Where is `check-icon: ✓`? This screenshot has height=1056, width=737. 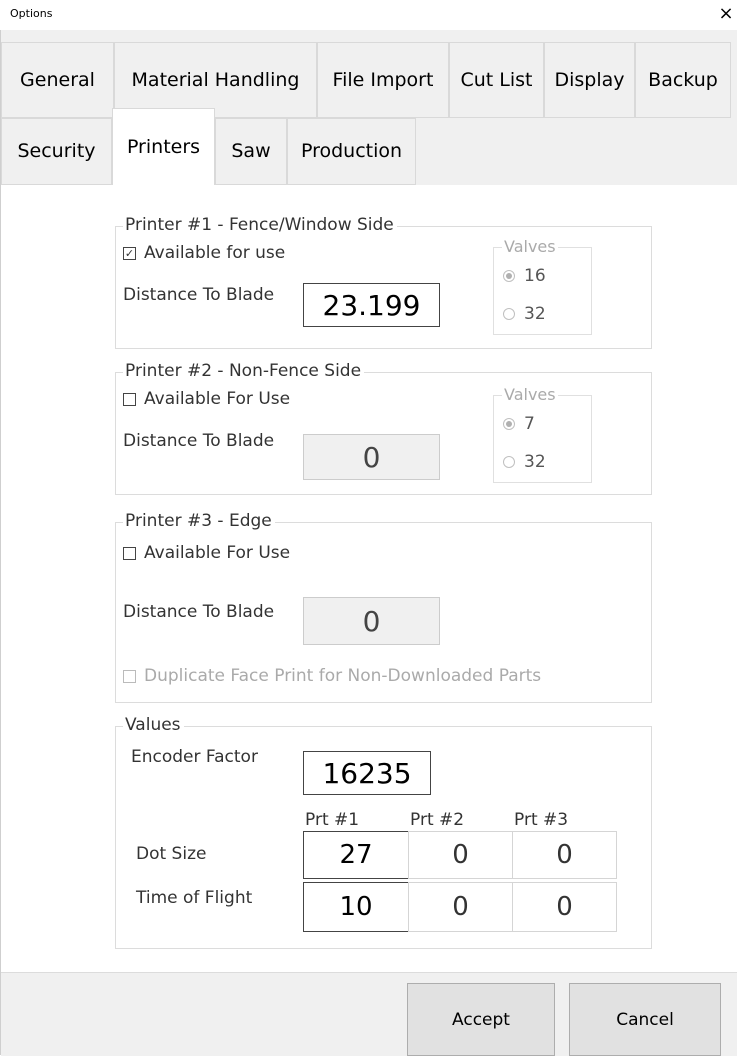 check-icon: ✓ is located at coordinates (129, 253).